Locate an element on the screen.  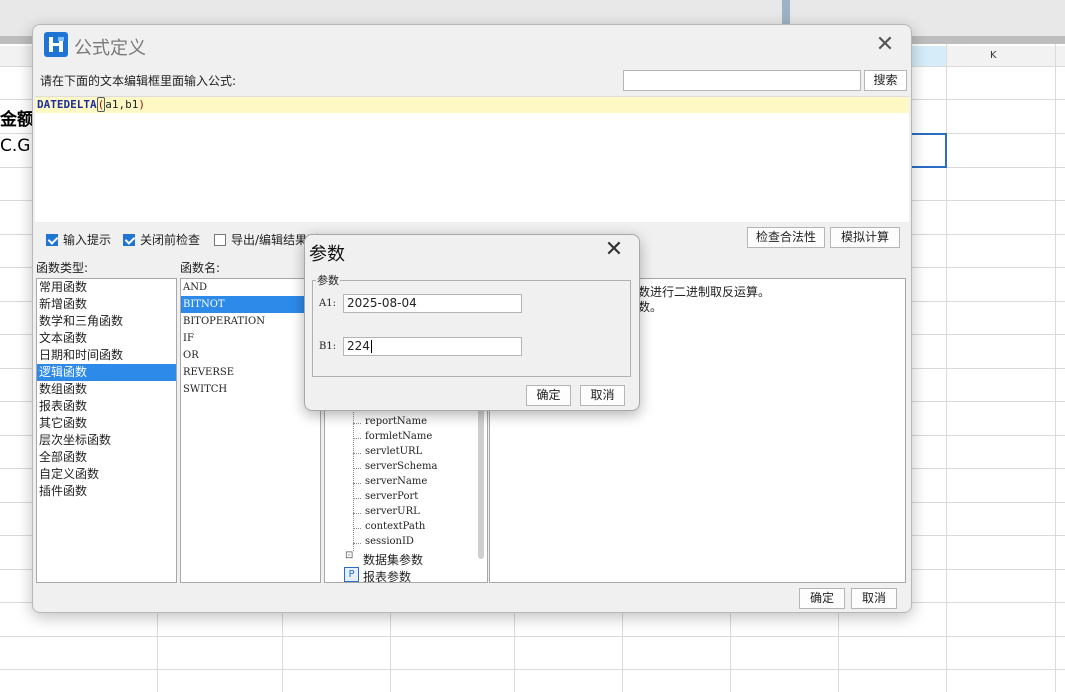
formula-args: a1,b1 is located at coordinates (122, 104).